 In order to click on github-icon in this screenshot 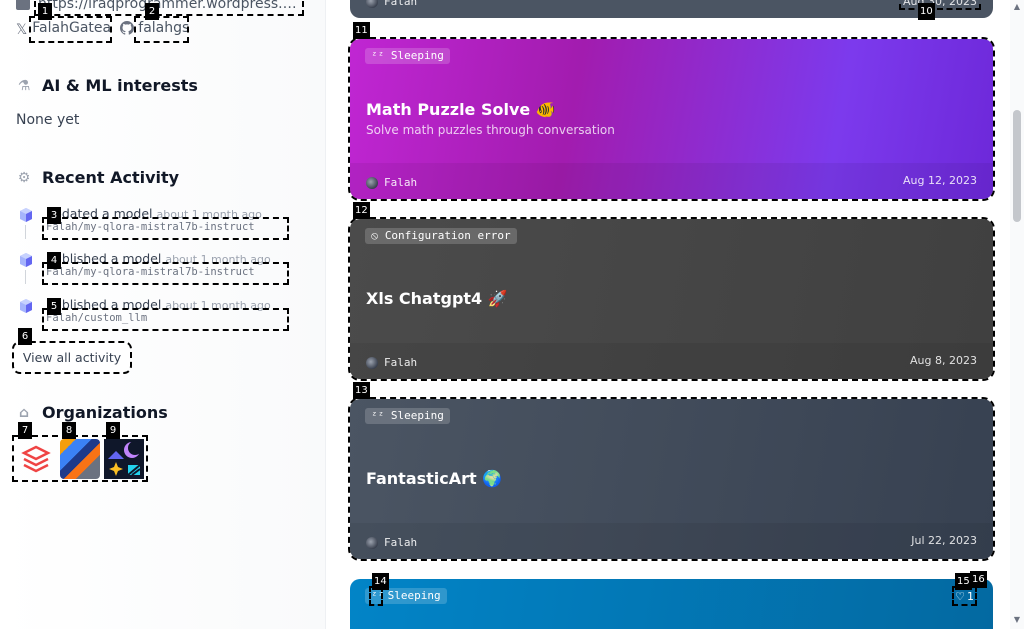, I will do `click(127, 29)`.